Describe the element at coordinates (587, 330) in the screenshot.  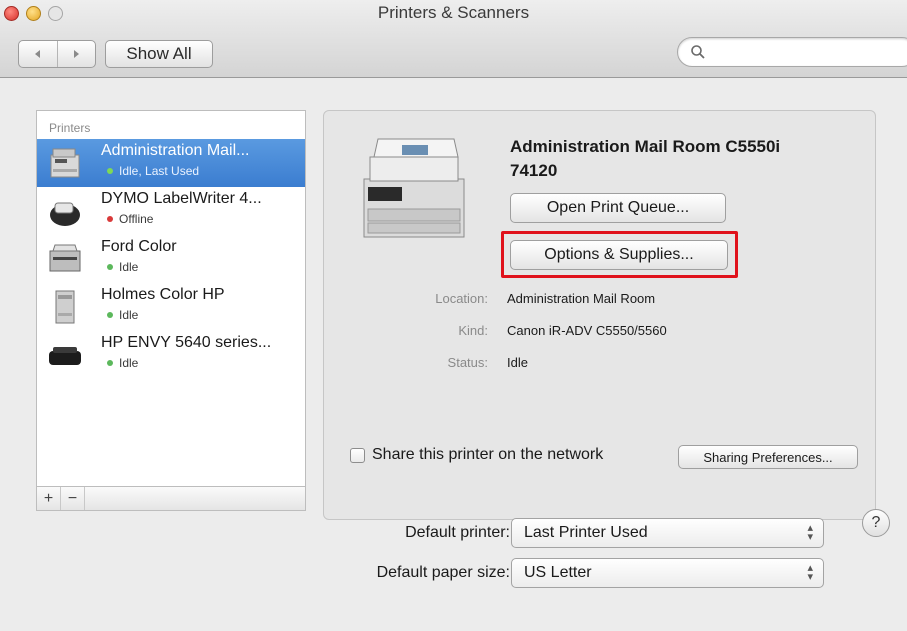
I see `kind-value: Canon iR-ADV C5550/5560` at that location.